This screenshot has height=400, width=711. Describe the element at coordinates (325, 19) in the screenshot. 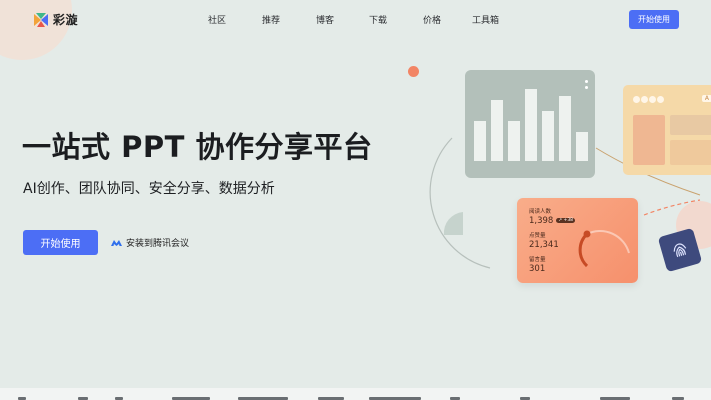

I see `nav-item-blog: 博客` at that location.